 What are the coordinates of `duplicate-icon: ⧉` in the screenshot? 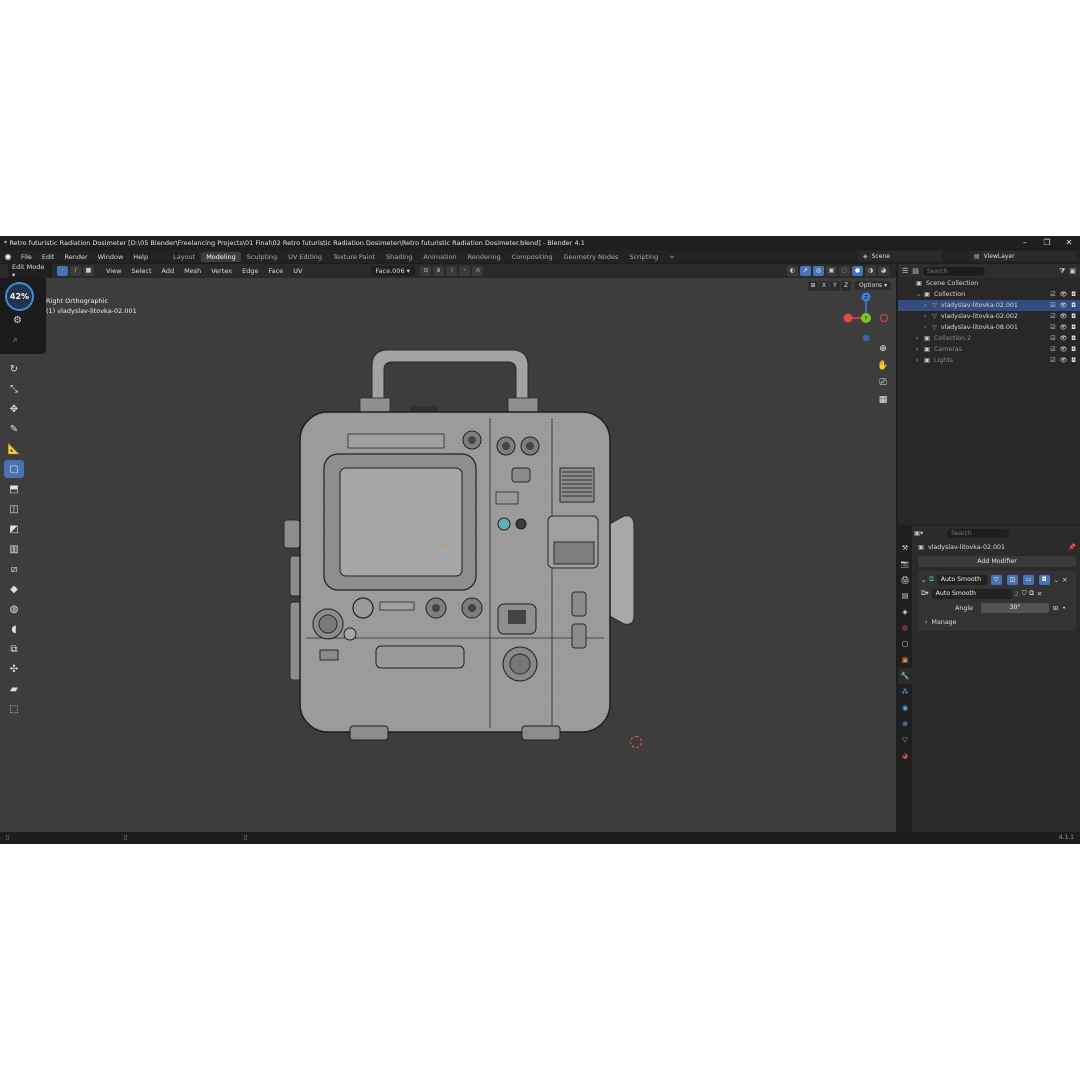 It's located at (1031, 594).